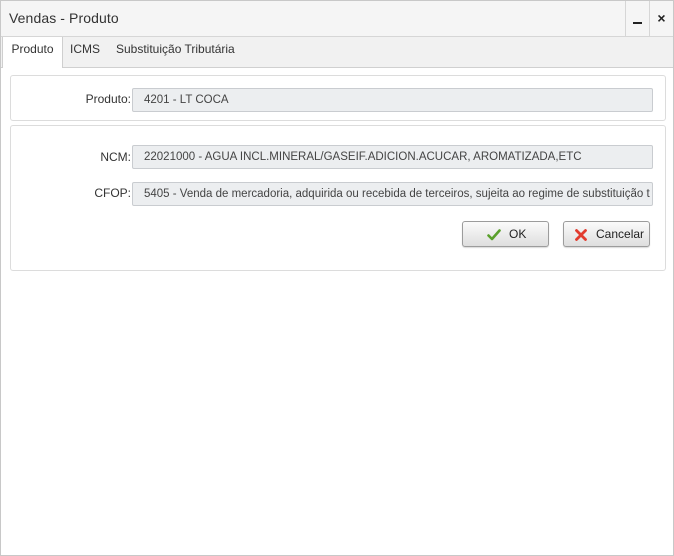  What do you see at coordinates (112, 193) in the screenshot?
I see `cfop-label: CFOP:` at bounding box center [112, 193].